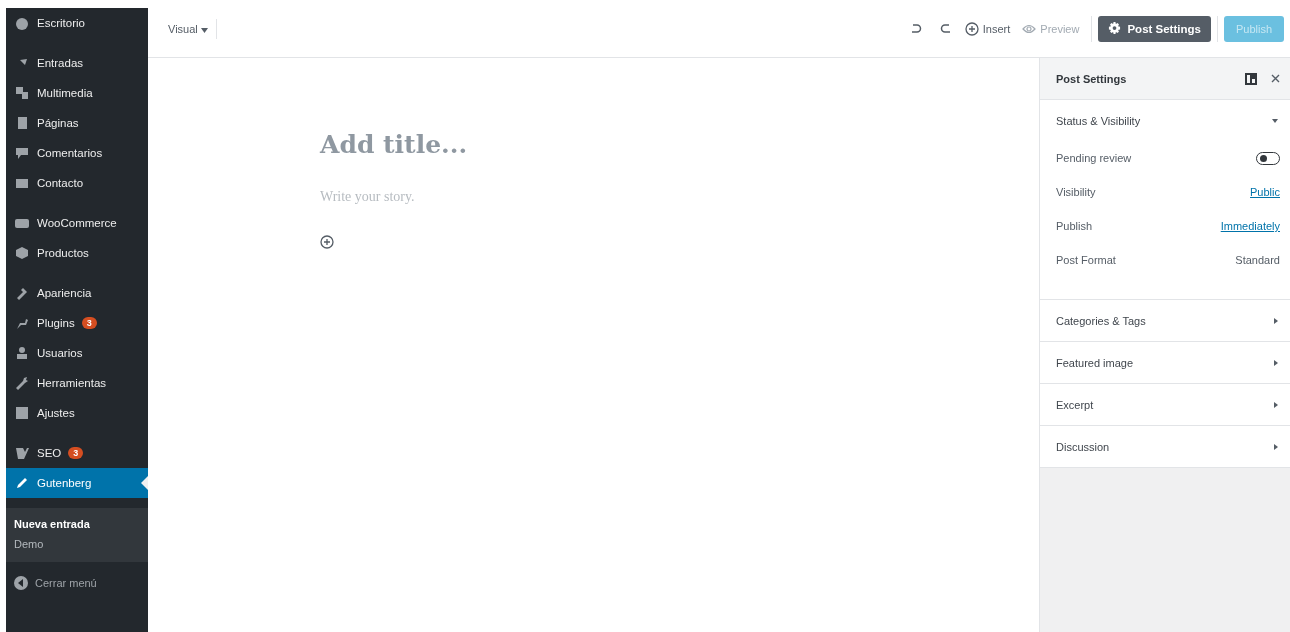 This screenshot has height=632, width=1290. I want to click on layout-icon, so click(1251, 78).